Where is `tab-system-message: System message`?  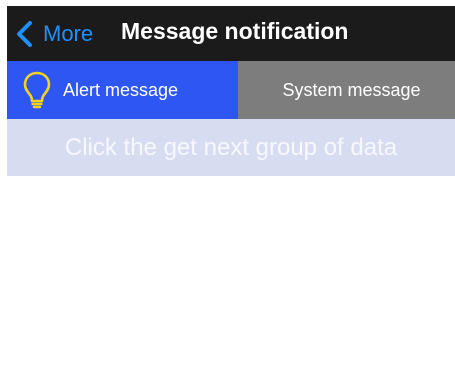
tab-system-message: System message is located at coordinates (346, 90).